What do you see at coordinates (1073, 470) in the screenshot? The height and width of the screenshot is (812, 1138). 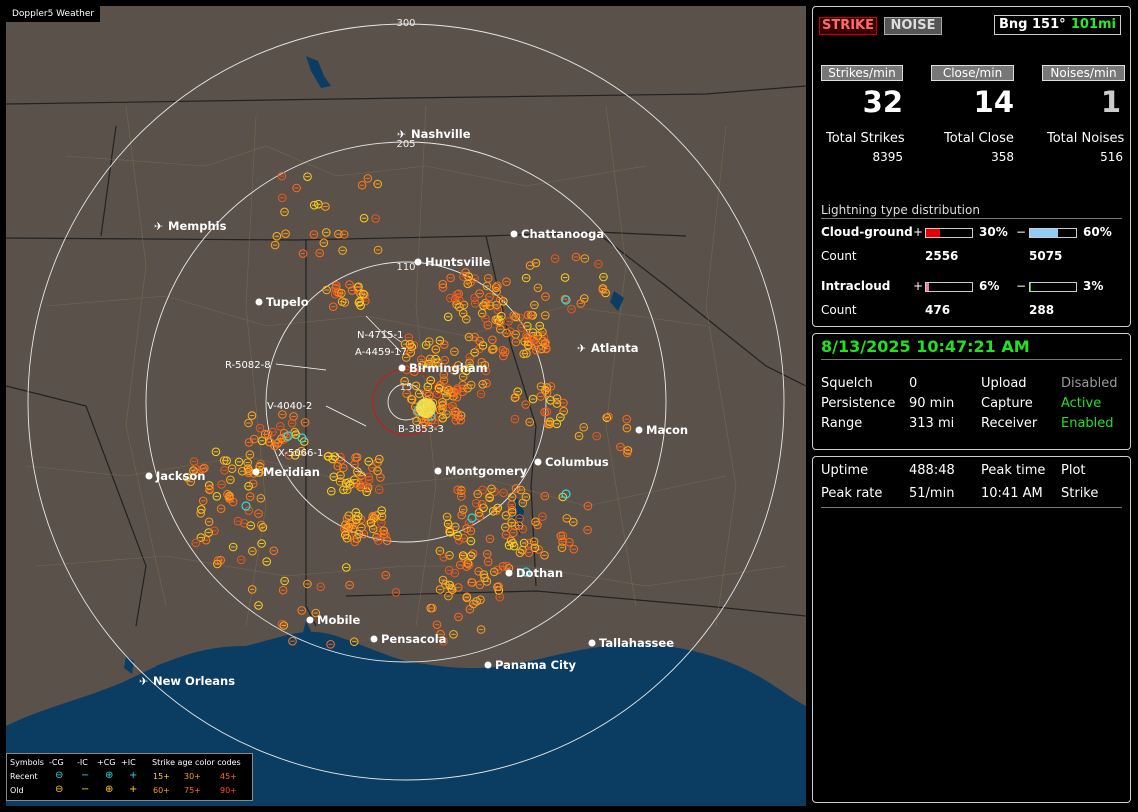 I see `plot-label: Plot` at bounding box center [1073, 470].